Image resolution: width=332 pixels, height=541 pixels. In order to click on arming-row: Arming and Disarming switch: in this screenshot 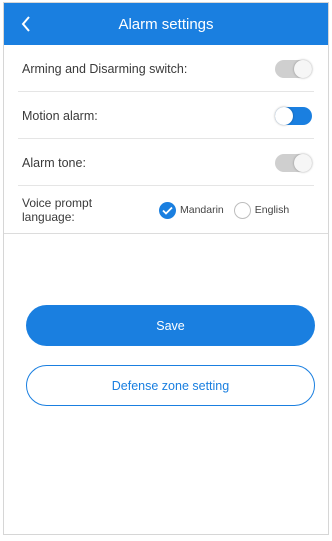, I will do `click(166, 68)`.